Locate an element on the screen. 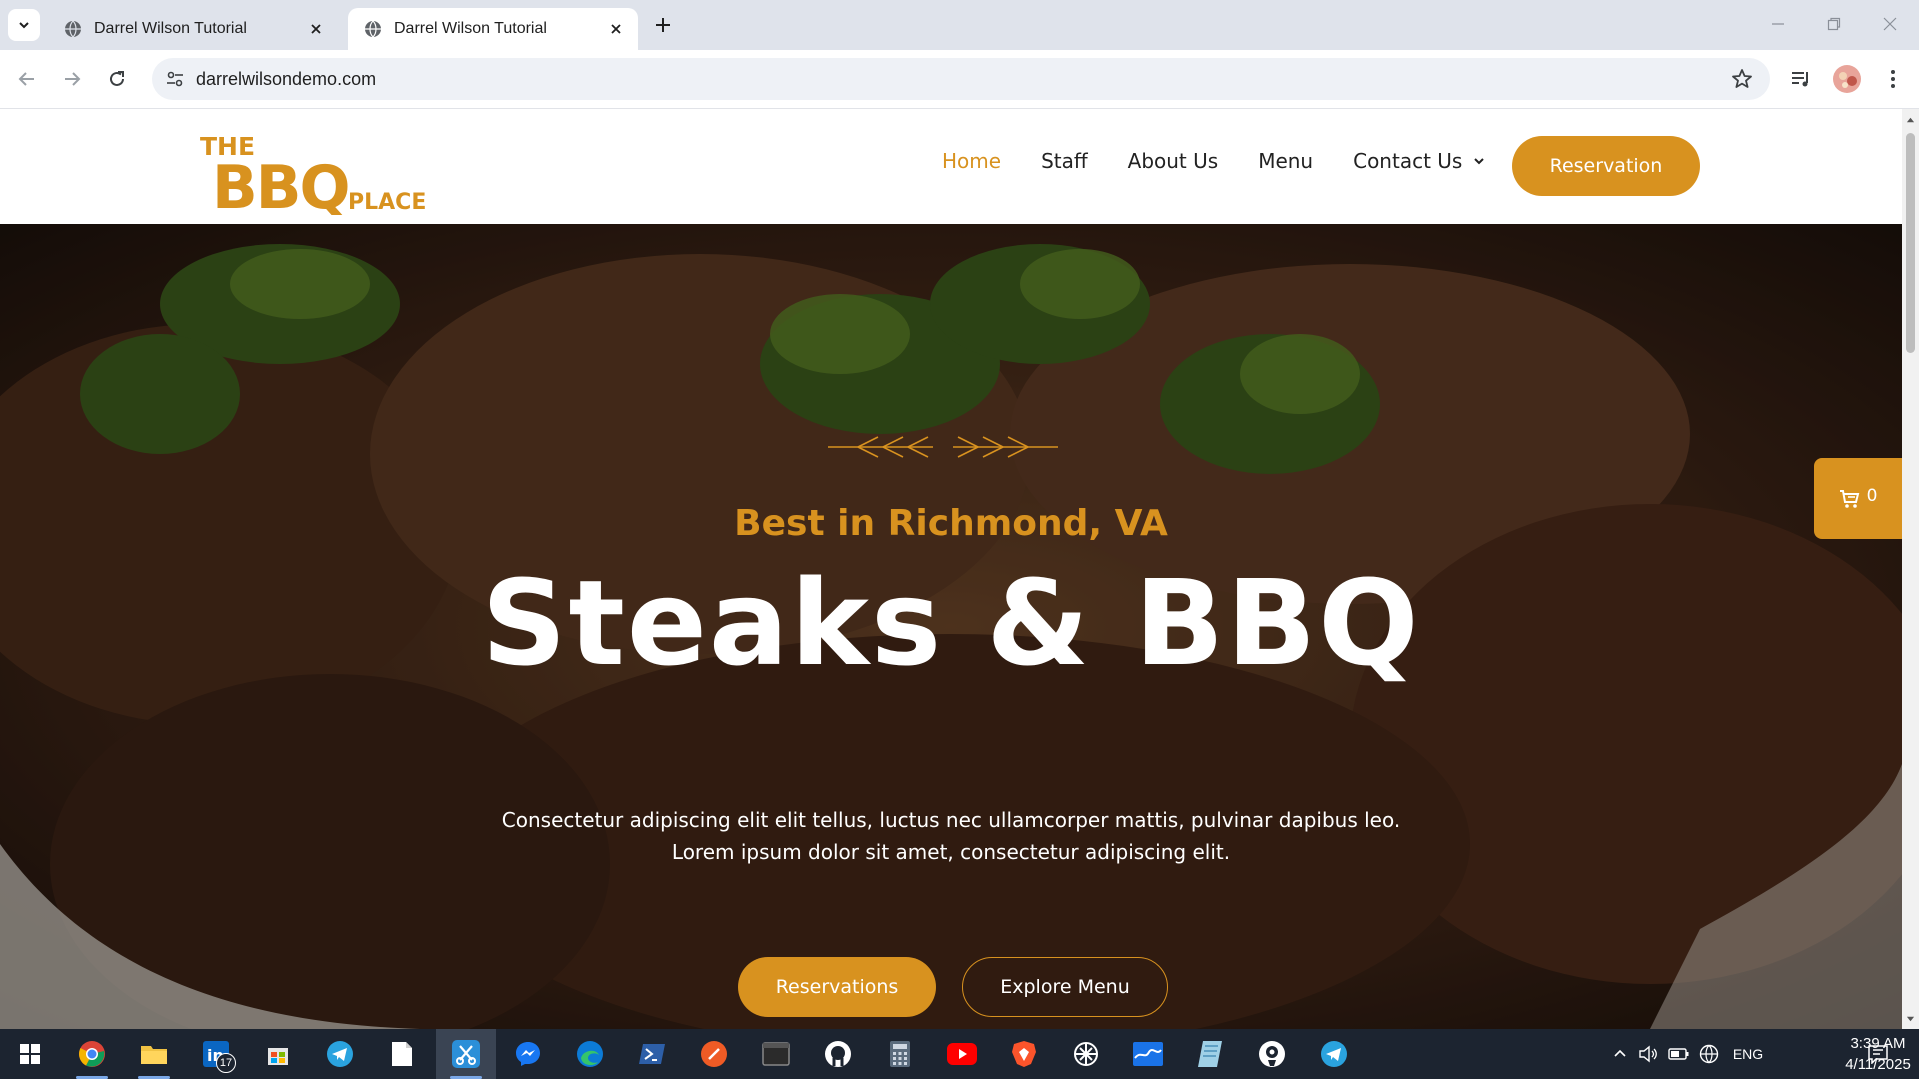 This screenshot has width=1919, height=1079. profile-avatar is located at coordinates (1847, 79).